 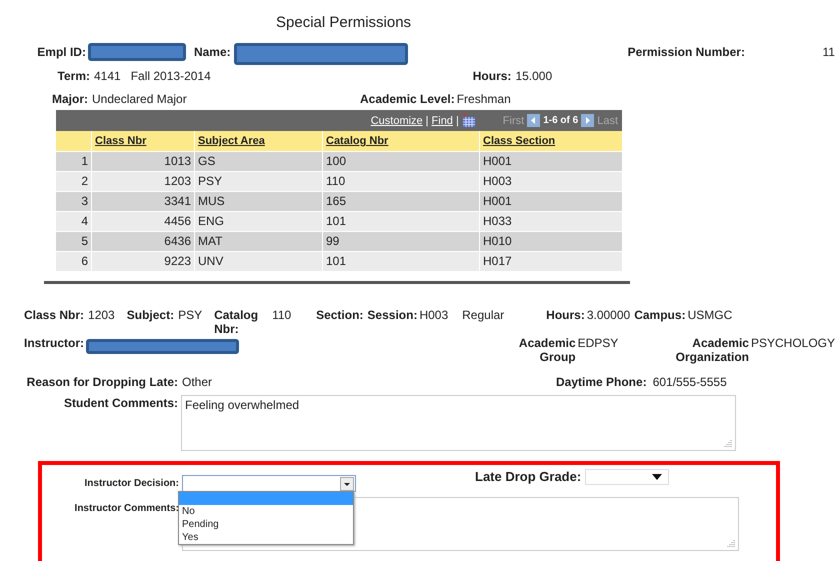 What do you see at coordinates (143, 261) in the screenshot?
I see `table-cell: 9223` at bounding box center [143, 261].